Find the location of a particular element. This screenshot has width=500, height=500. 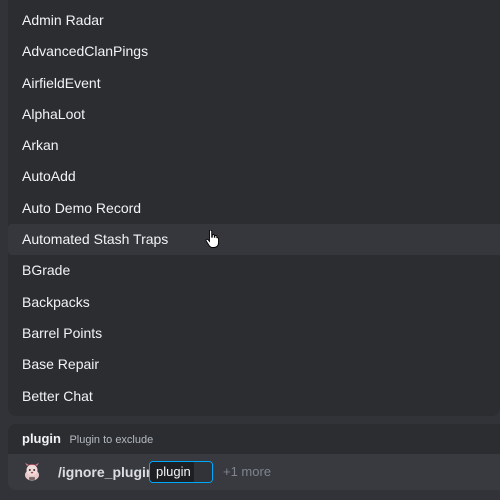

autocomplete-option: BGrade is located at coordinates (254, 270).